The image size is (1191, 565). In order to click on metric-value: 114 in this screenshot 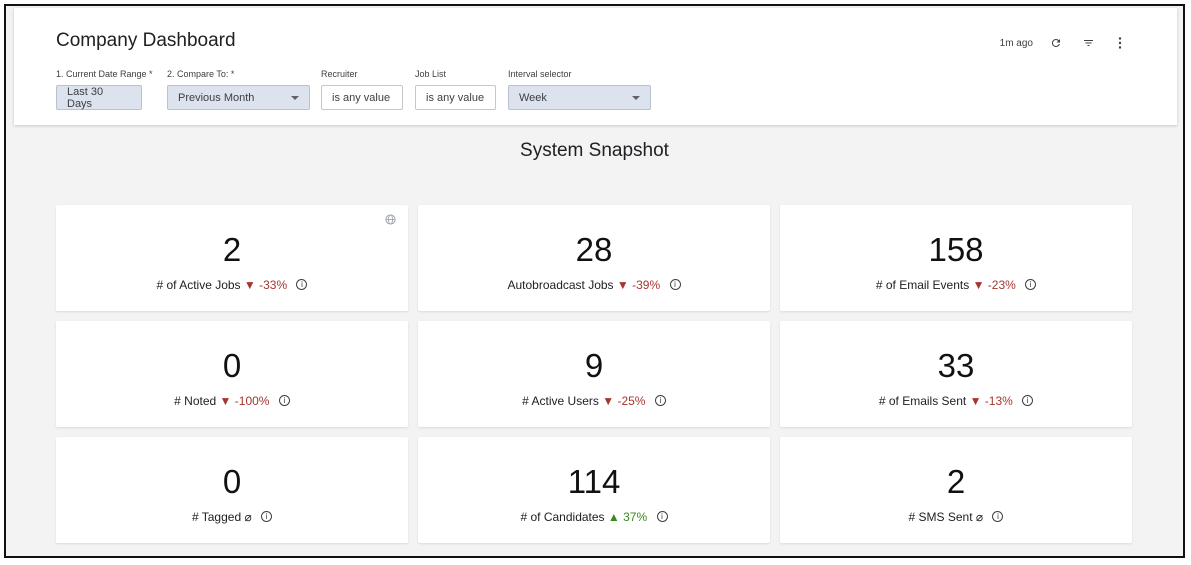, I will do `click(594, 481)`.